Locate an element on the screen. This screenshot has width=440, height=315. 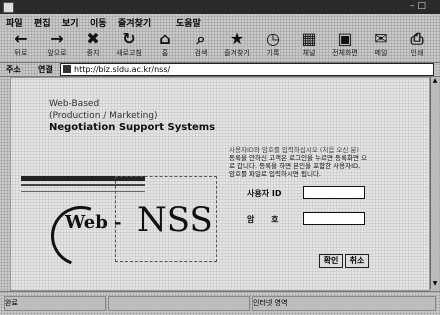
history-icon: ◷ is located at coordinates (273, 38).